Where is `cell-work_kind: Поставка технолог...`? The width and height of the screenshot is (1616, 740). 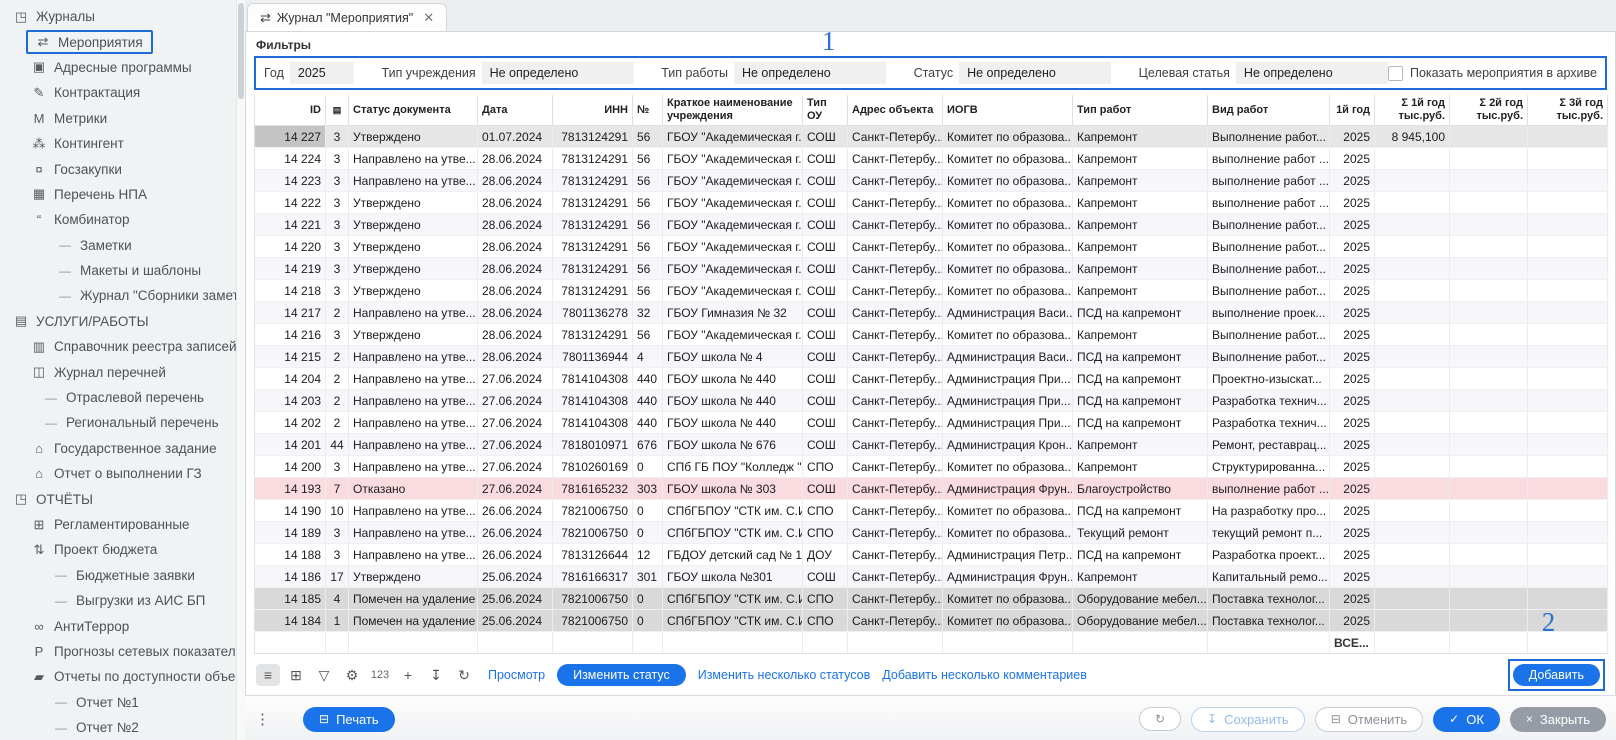
cell-work_kind: Поставка технолог... is located at coordinates (1268, 599).